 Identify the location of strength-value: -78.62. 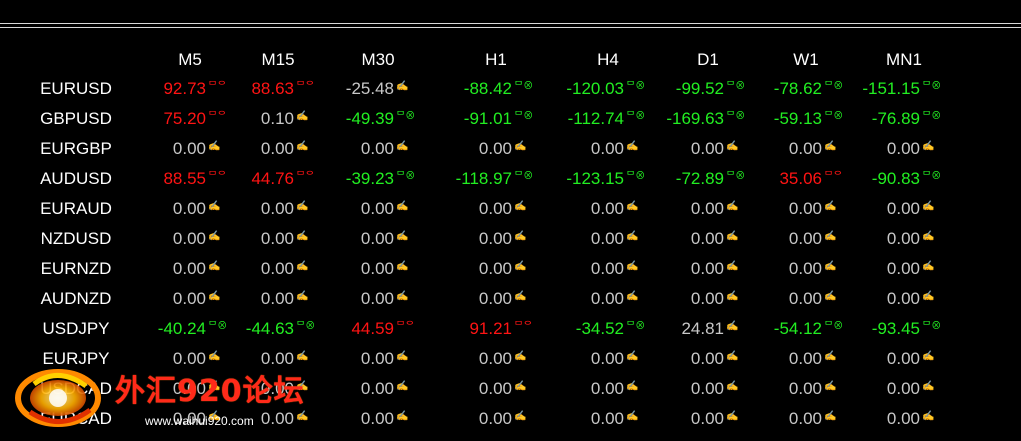
(797, 88).